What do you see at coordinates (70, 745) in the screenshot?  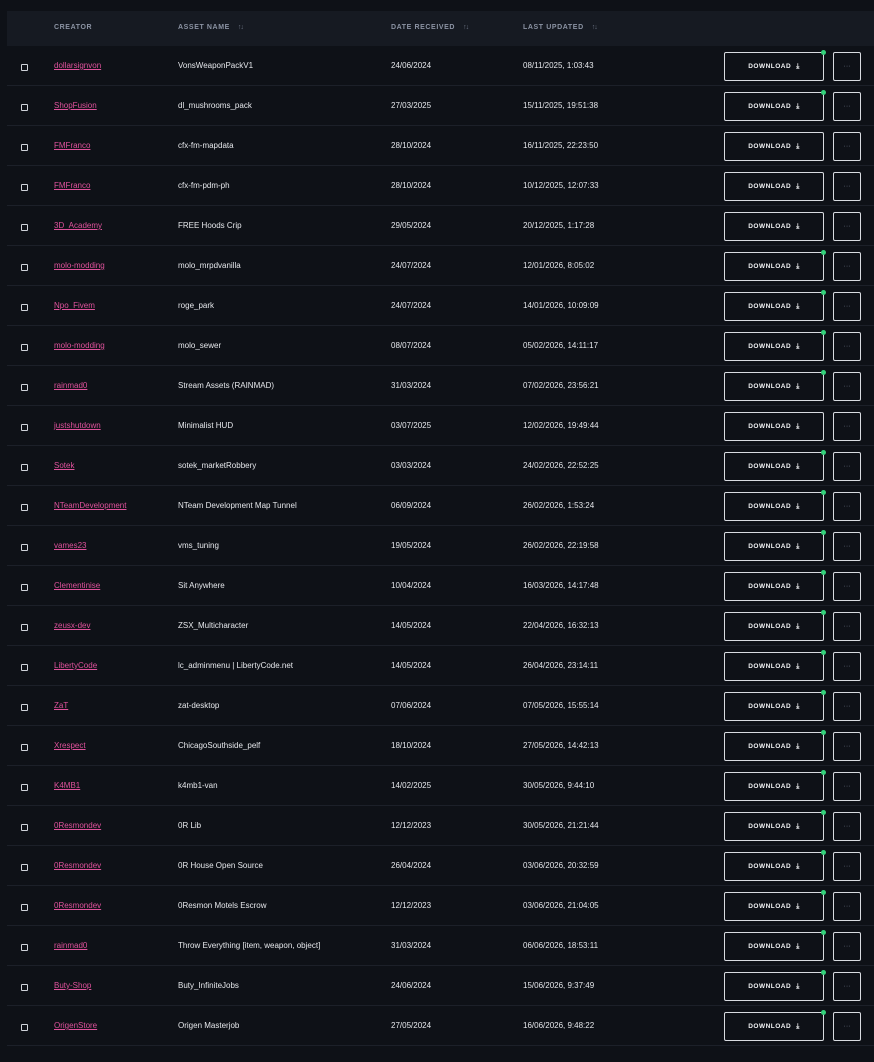 I see `creator-link: Xrespect` at bounding box center [70, 745].